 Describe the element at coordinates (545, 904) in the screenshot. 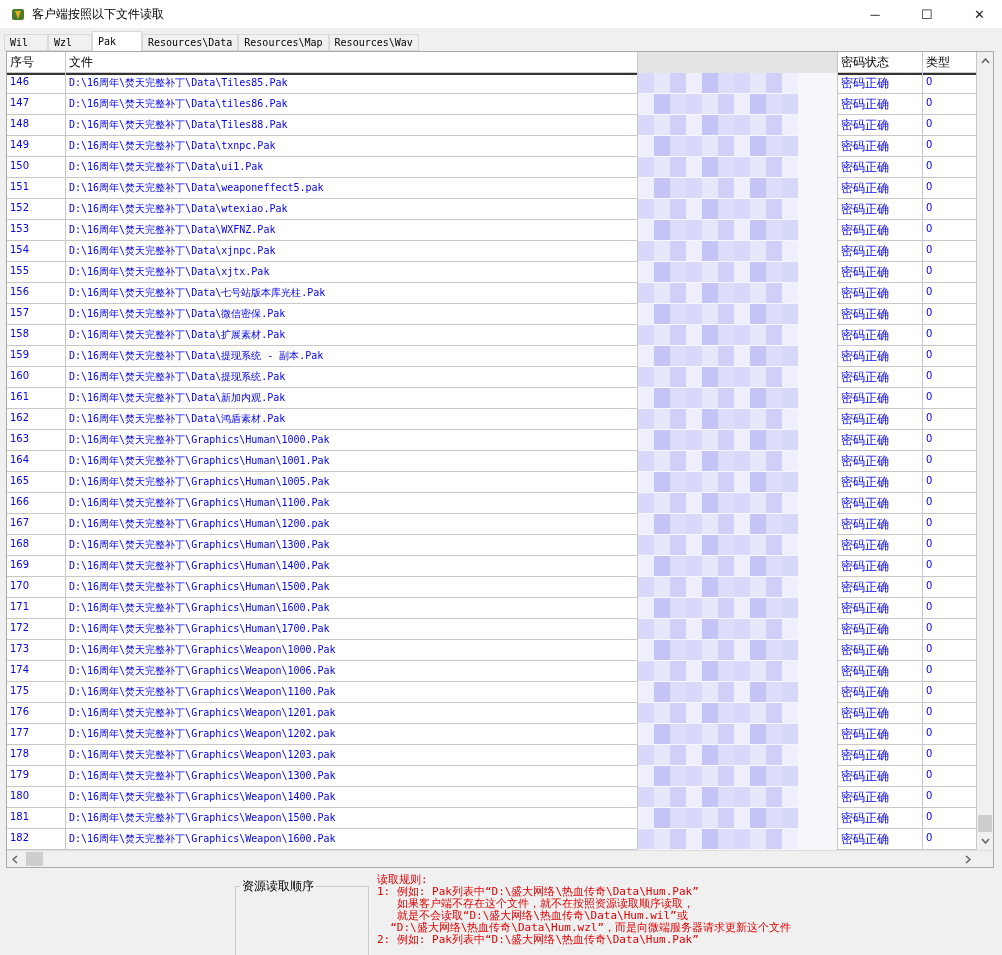

I see `rule-text: 如果客户端不存在这个文件，就不在按照资源读取顺序读取，` at that location.